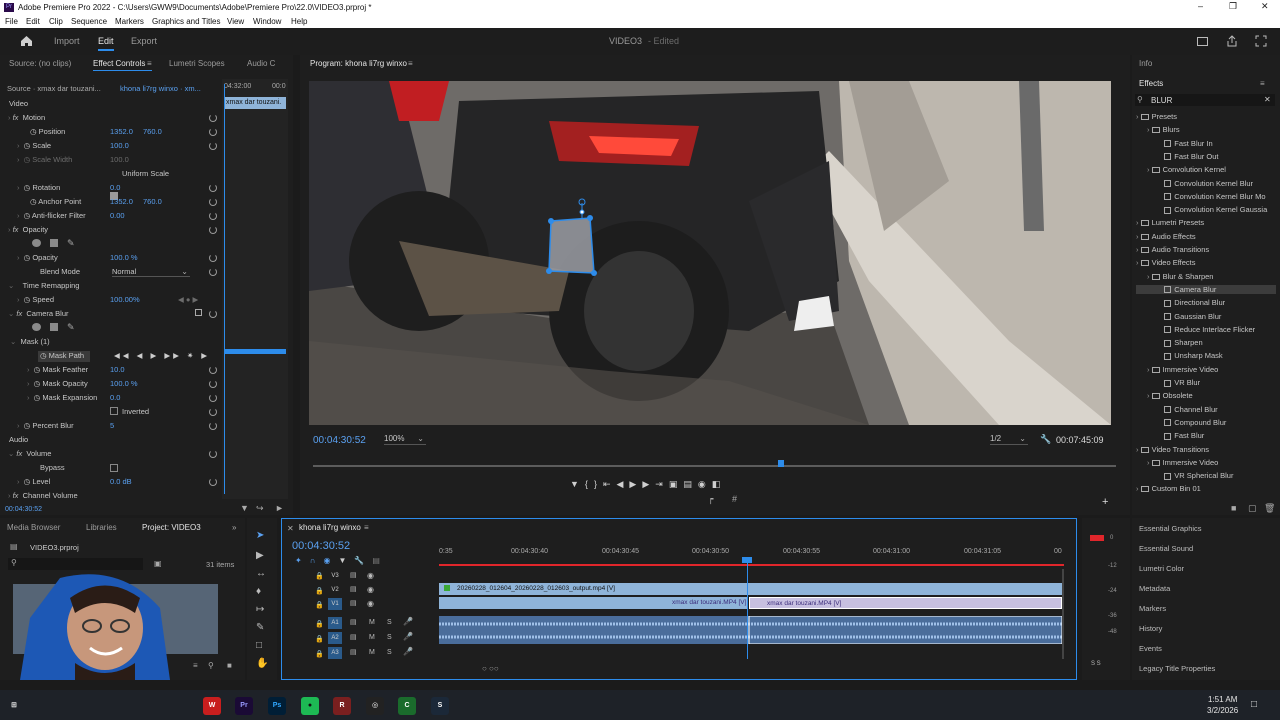  Describe the element at coordinates (497, 668) in the screenshot. I see `zoom-scrollbar: ○ ○○` at that location.